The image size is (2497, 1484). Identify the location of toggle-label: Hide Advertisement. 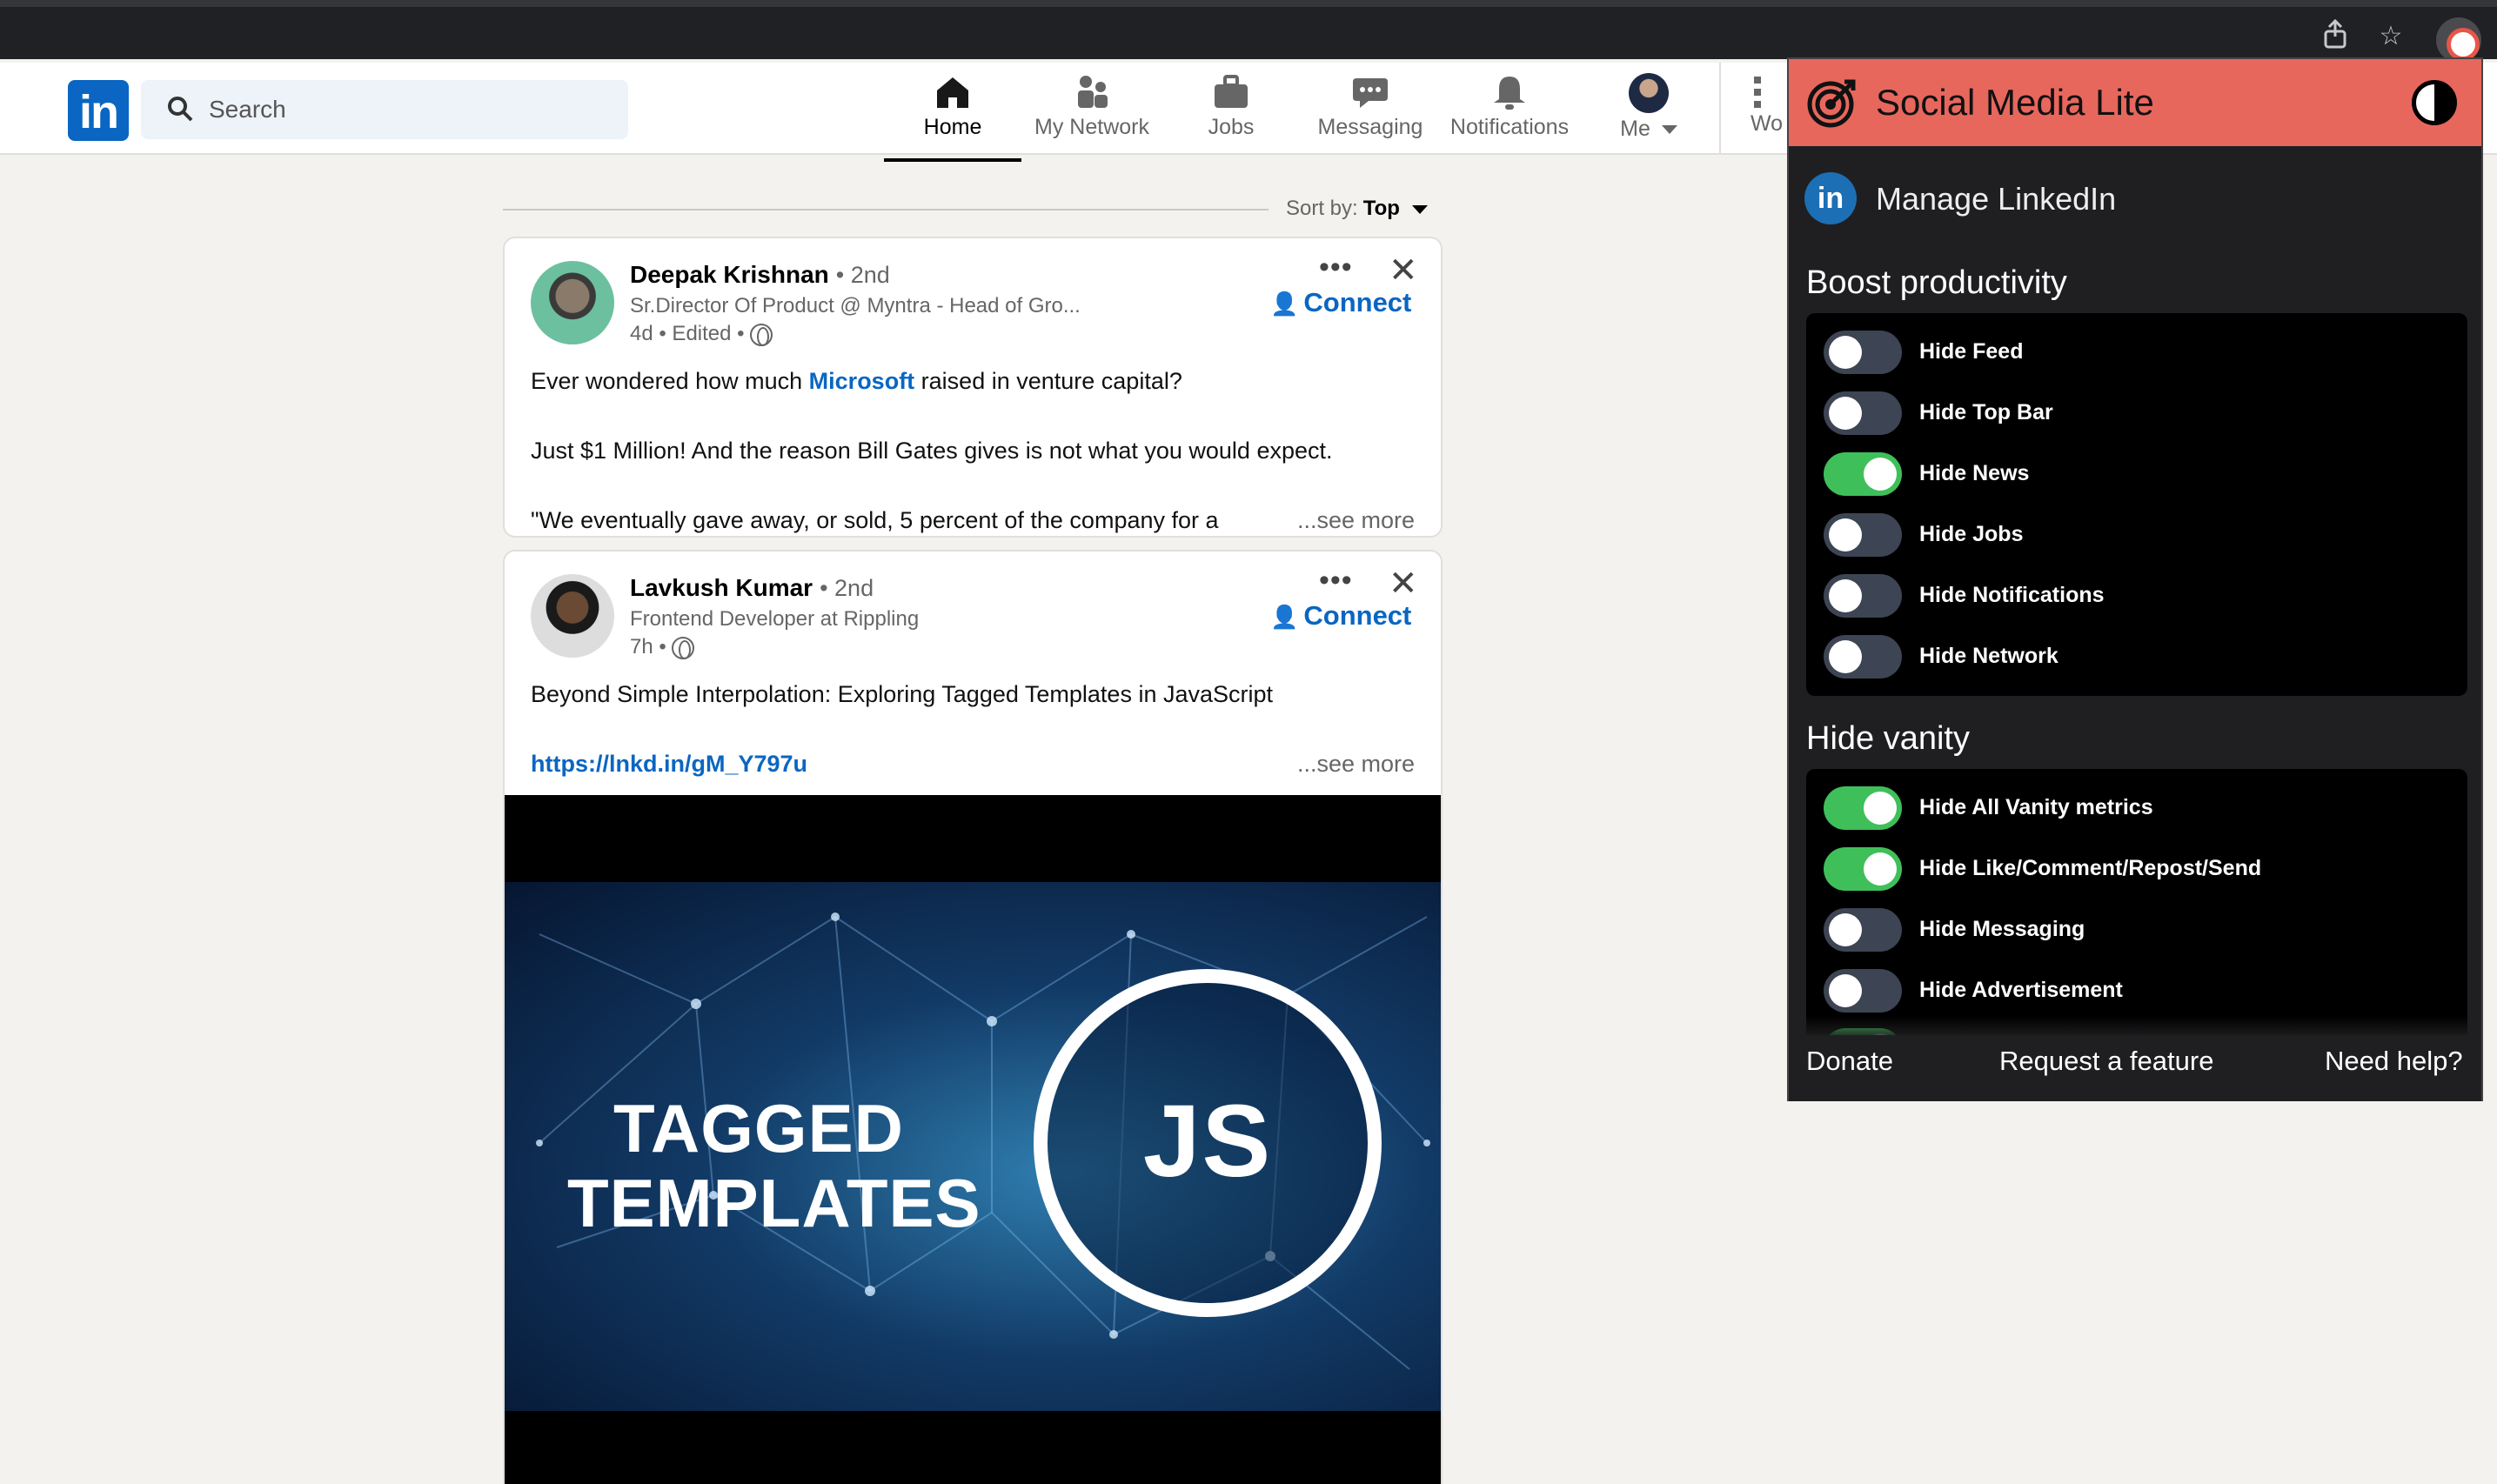
(2021, 990).